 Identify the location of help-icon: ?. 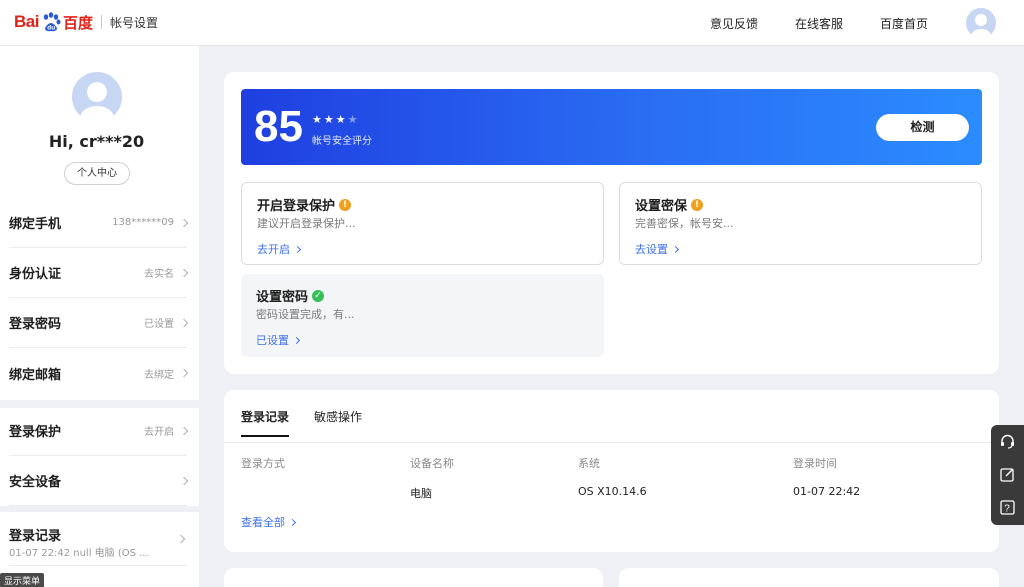
(1007, 507).